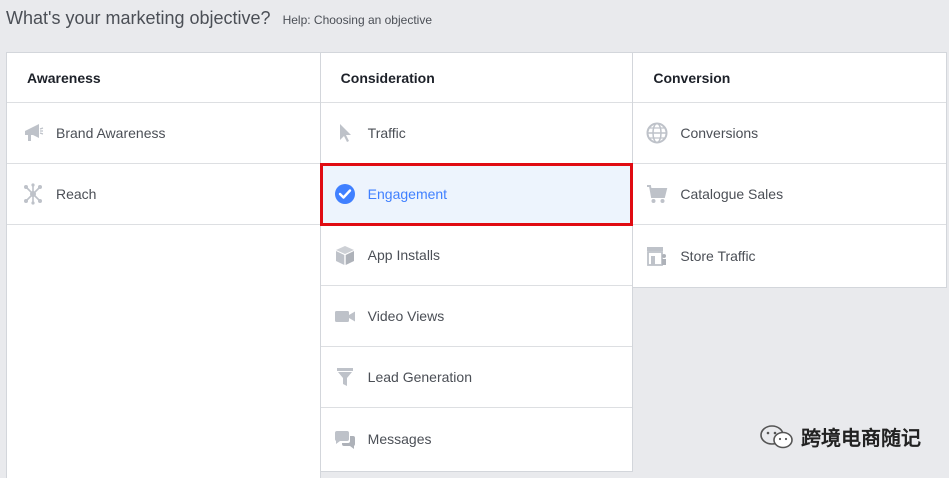  What do you see at coordinates (657, 194) in the screenshot?
I see `cart-icon` at bounding box center [657, 194].